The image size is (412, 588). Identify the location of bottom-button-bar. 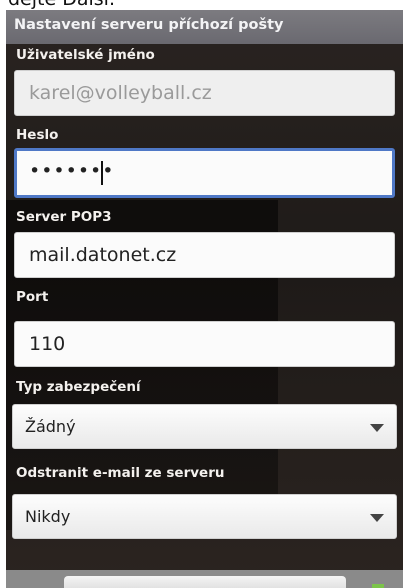
(204, 579).